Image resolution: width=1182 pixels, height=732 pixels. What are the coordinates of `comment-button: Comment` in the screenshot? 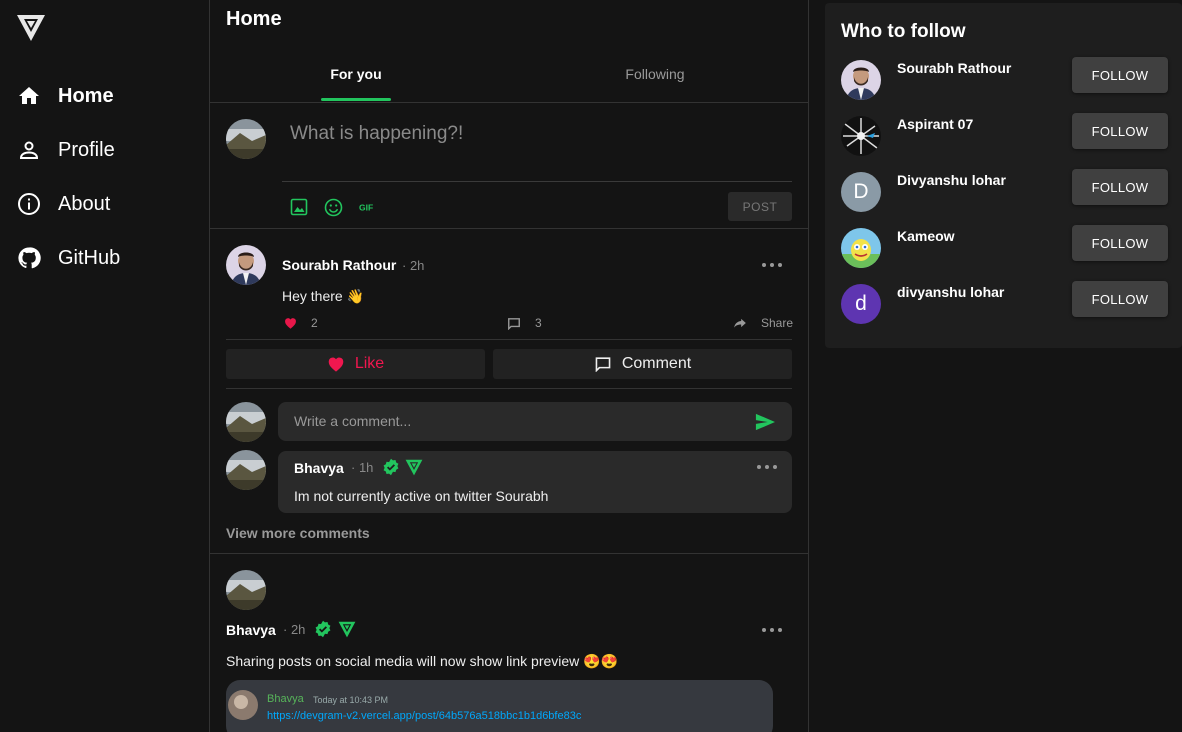 It's located at (642, 364).